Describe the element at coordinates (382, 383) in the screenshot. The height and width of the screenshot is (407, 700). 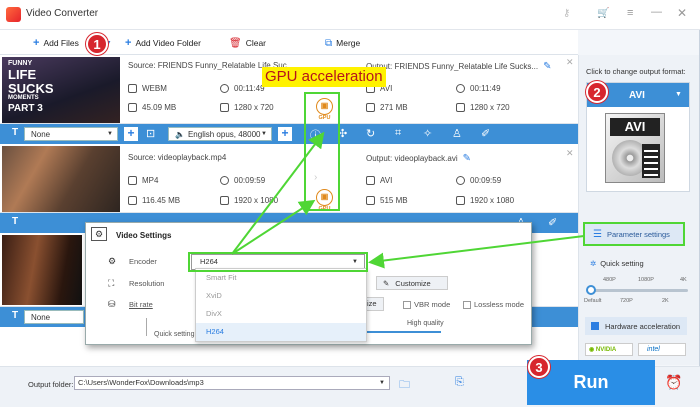
I see `chevron-down-icon: ▼` at that location.